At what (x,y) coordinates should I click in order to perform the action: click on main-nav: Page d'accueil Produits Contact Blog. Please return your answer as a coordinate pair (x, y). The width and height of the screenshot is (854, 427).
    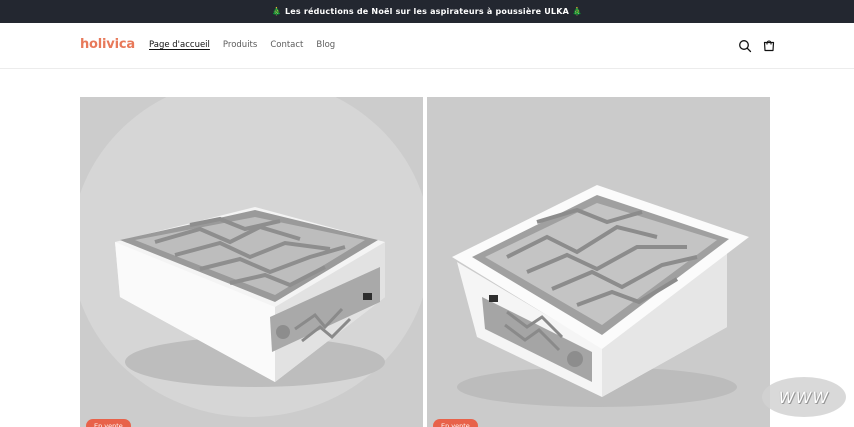
    Looking at the image, I should click on (242, 45).